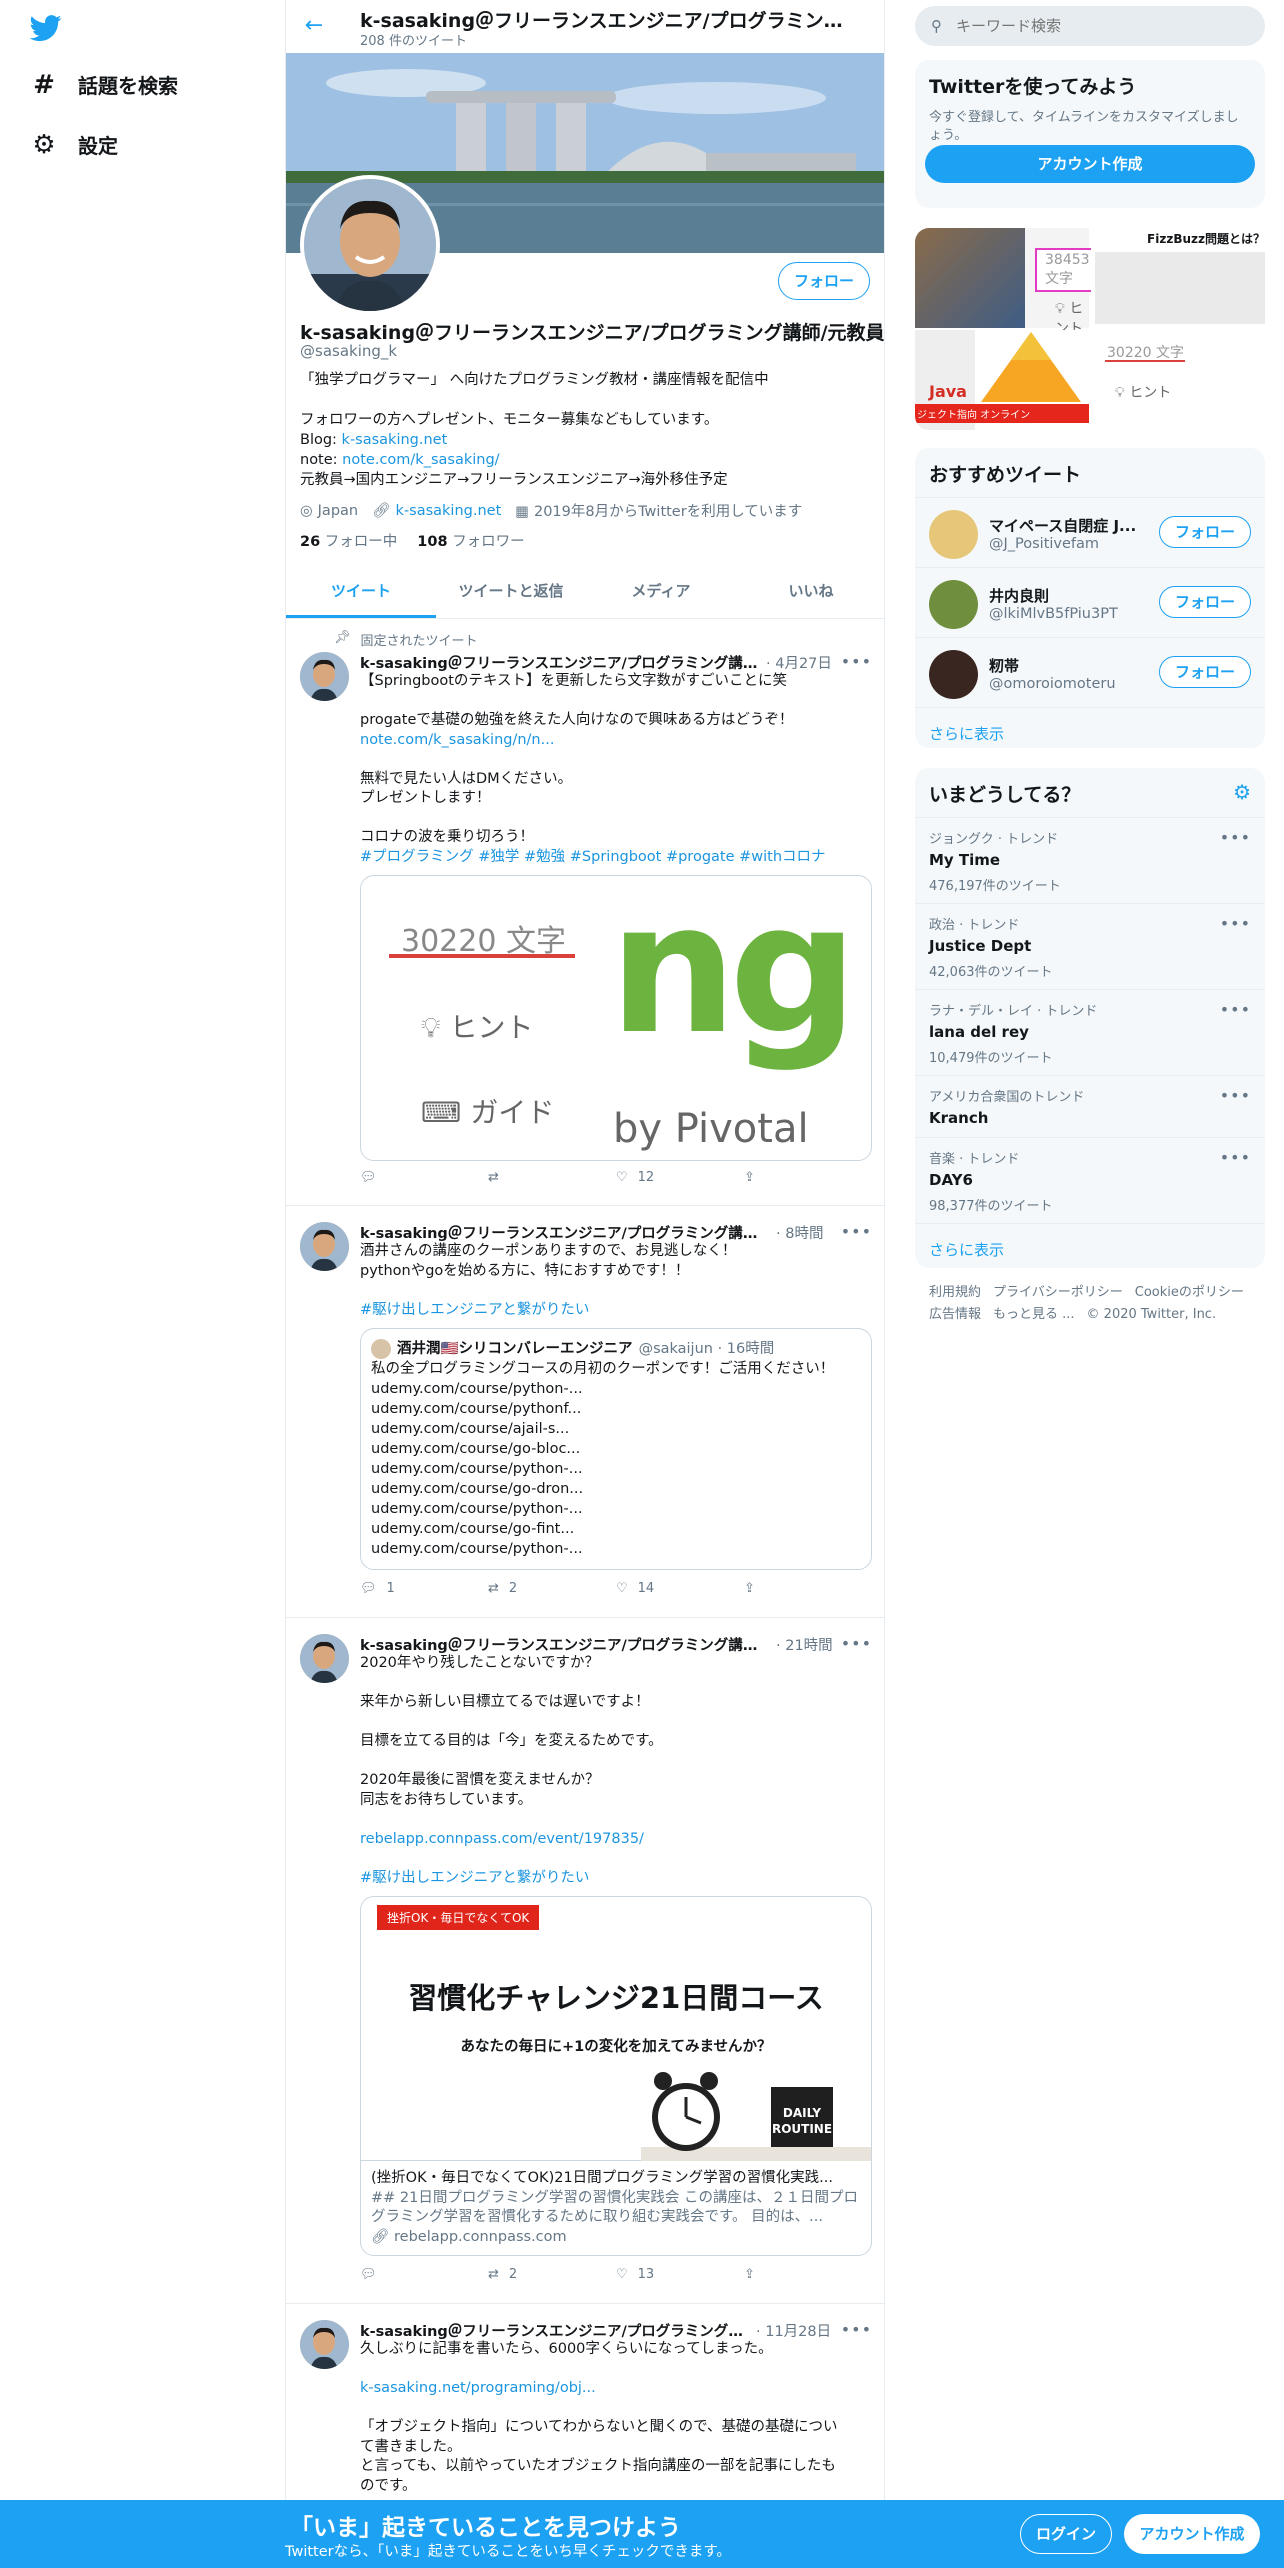 The image size is (1284, 2568). I want to click on trend-item: ジョングク · トレンド My Time 476,197件のツイート •••, so click(1090, 860).